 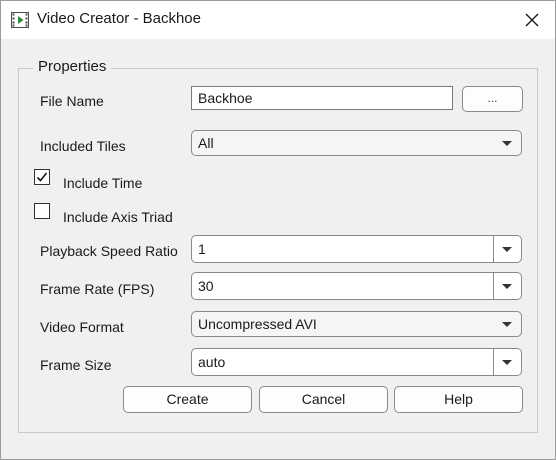 What do you see at coordinates (72, 101) in the screenshot?
I see `file-name-label: File Name` at bounding box center [72, 101].